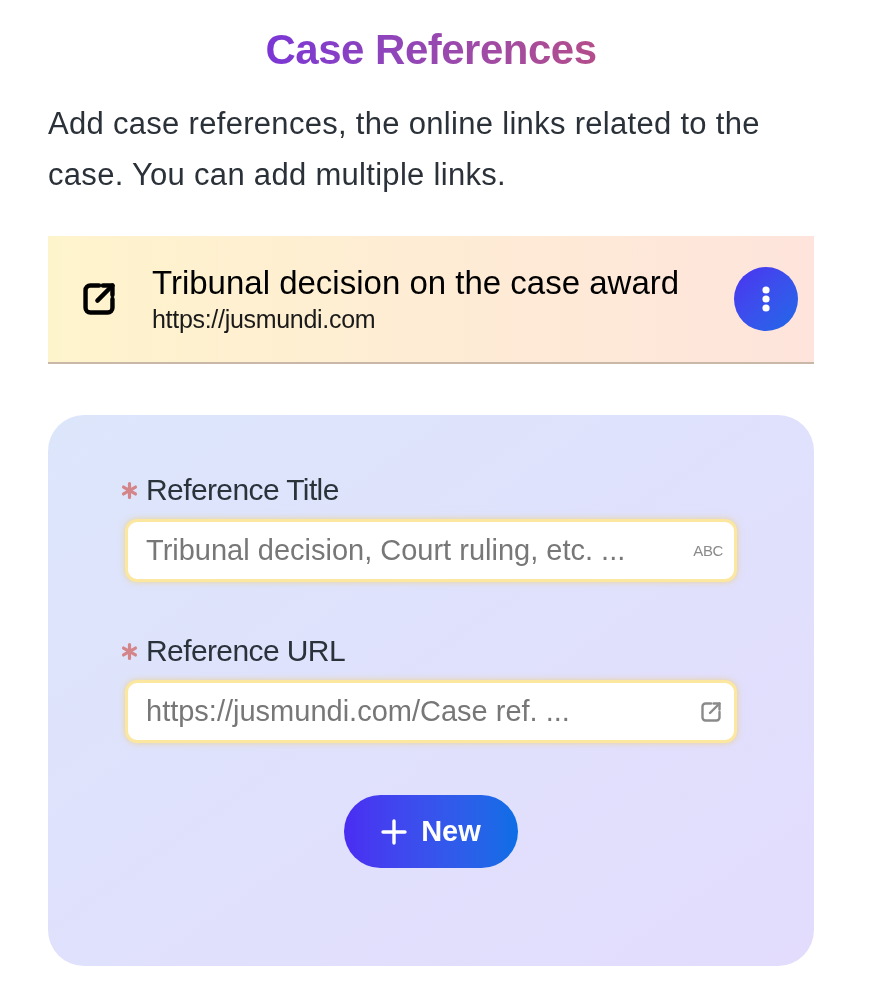 Image resolution: width=882 pixels, height=1008 pixels. What do you see at coordinates (431, 831) in the screenshot?
I see `new-button: New` at bounding box center [431, 831].